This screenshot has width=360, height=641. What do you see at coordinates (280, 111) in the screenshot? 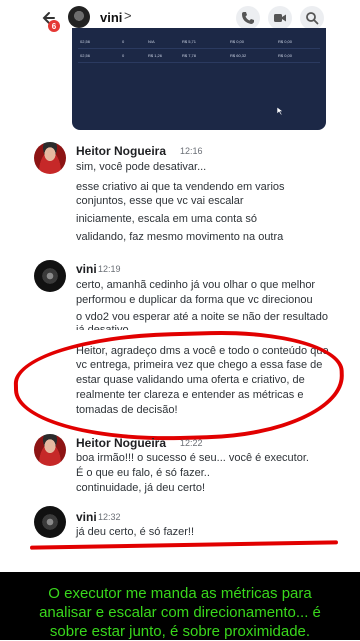
I see `mouse-cursor-icon` at bounding box center [280, 111].